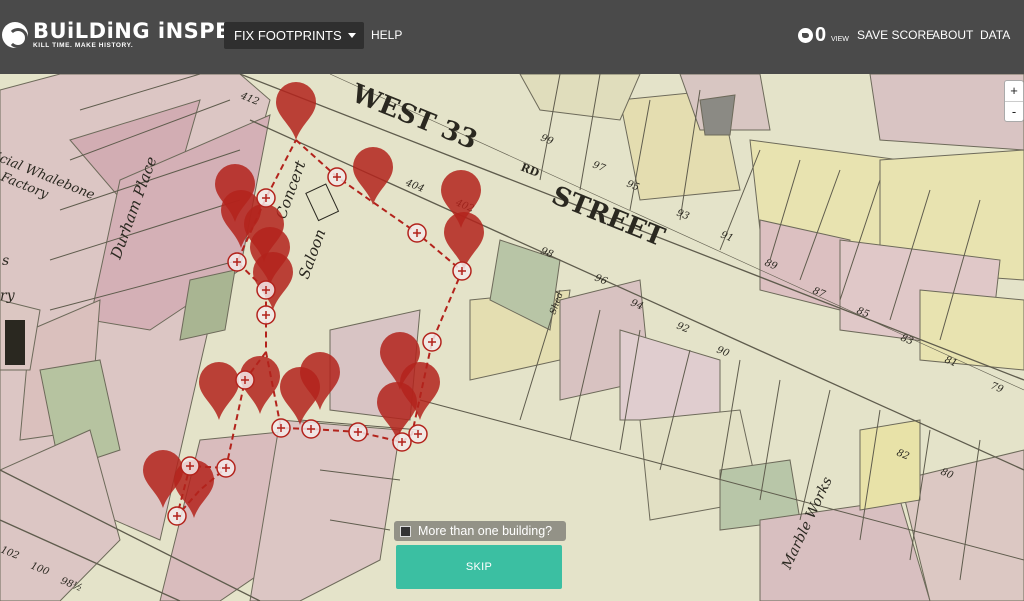 This screenshot has height=601, width=1024. I want to click on zoom-control: + -, so click(1014, 101).